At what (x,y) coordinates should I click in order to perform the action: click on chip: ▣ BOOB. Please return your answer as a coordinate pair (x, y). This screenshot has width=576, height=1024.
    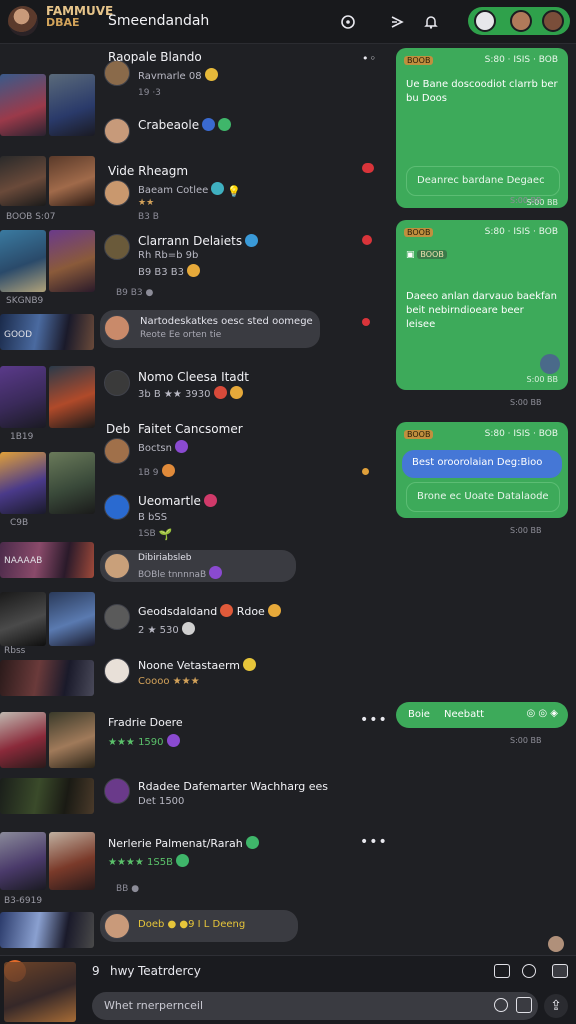
    Looking at the image, I should click on (426, 255).